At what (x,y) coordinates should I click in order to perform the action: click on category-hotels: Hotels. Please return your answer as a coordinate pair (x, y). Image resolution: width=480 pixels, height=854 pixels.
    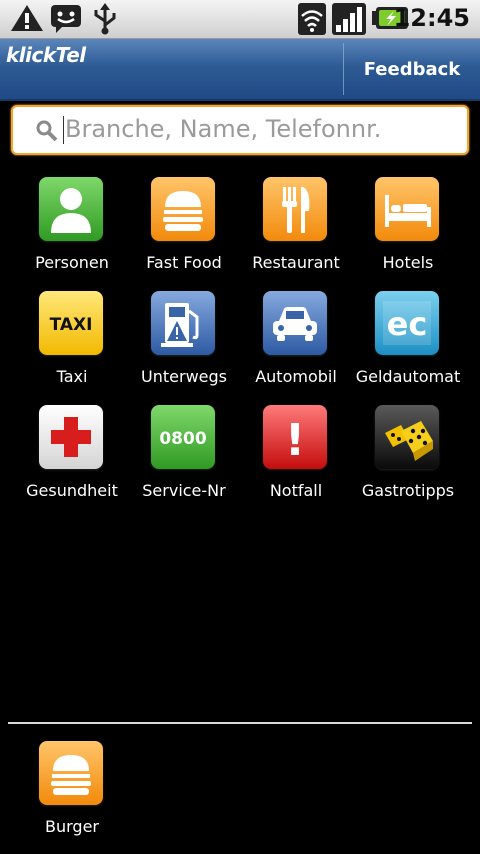
    Looking at the image, I should click on (408, 232).